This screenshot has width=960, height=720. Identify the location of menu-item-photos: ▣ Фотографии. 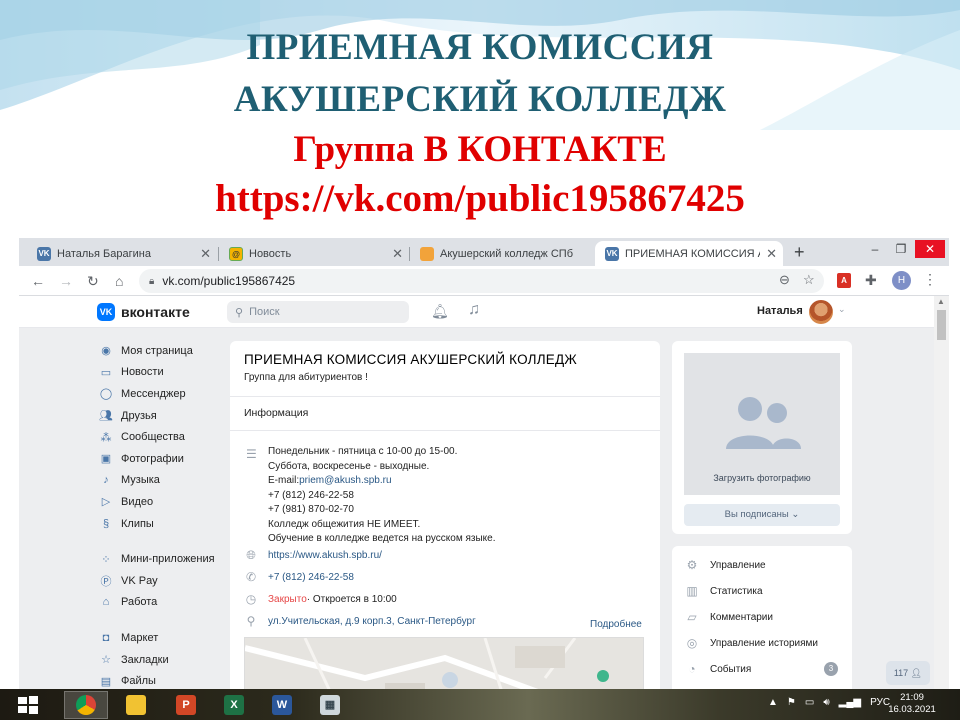
(164, 459).